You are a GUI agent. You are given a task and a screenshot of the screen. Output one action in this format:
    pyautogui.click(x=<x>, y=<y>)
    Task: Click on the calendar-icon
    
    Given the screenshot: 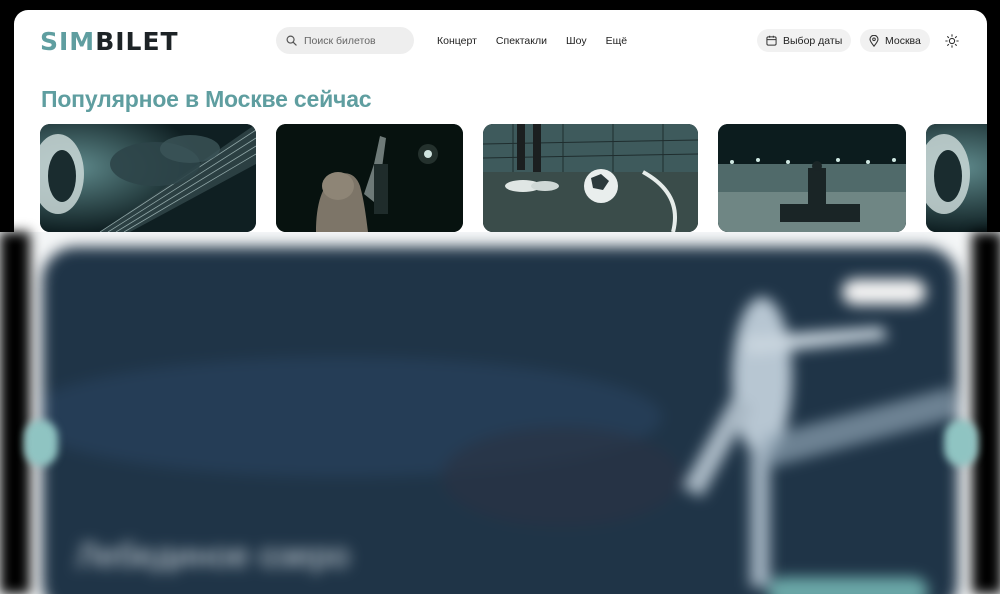 What is the action you would take?
    pyautogui.click(x=771, y=40)
    